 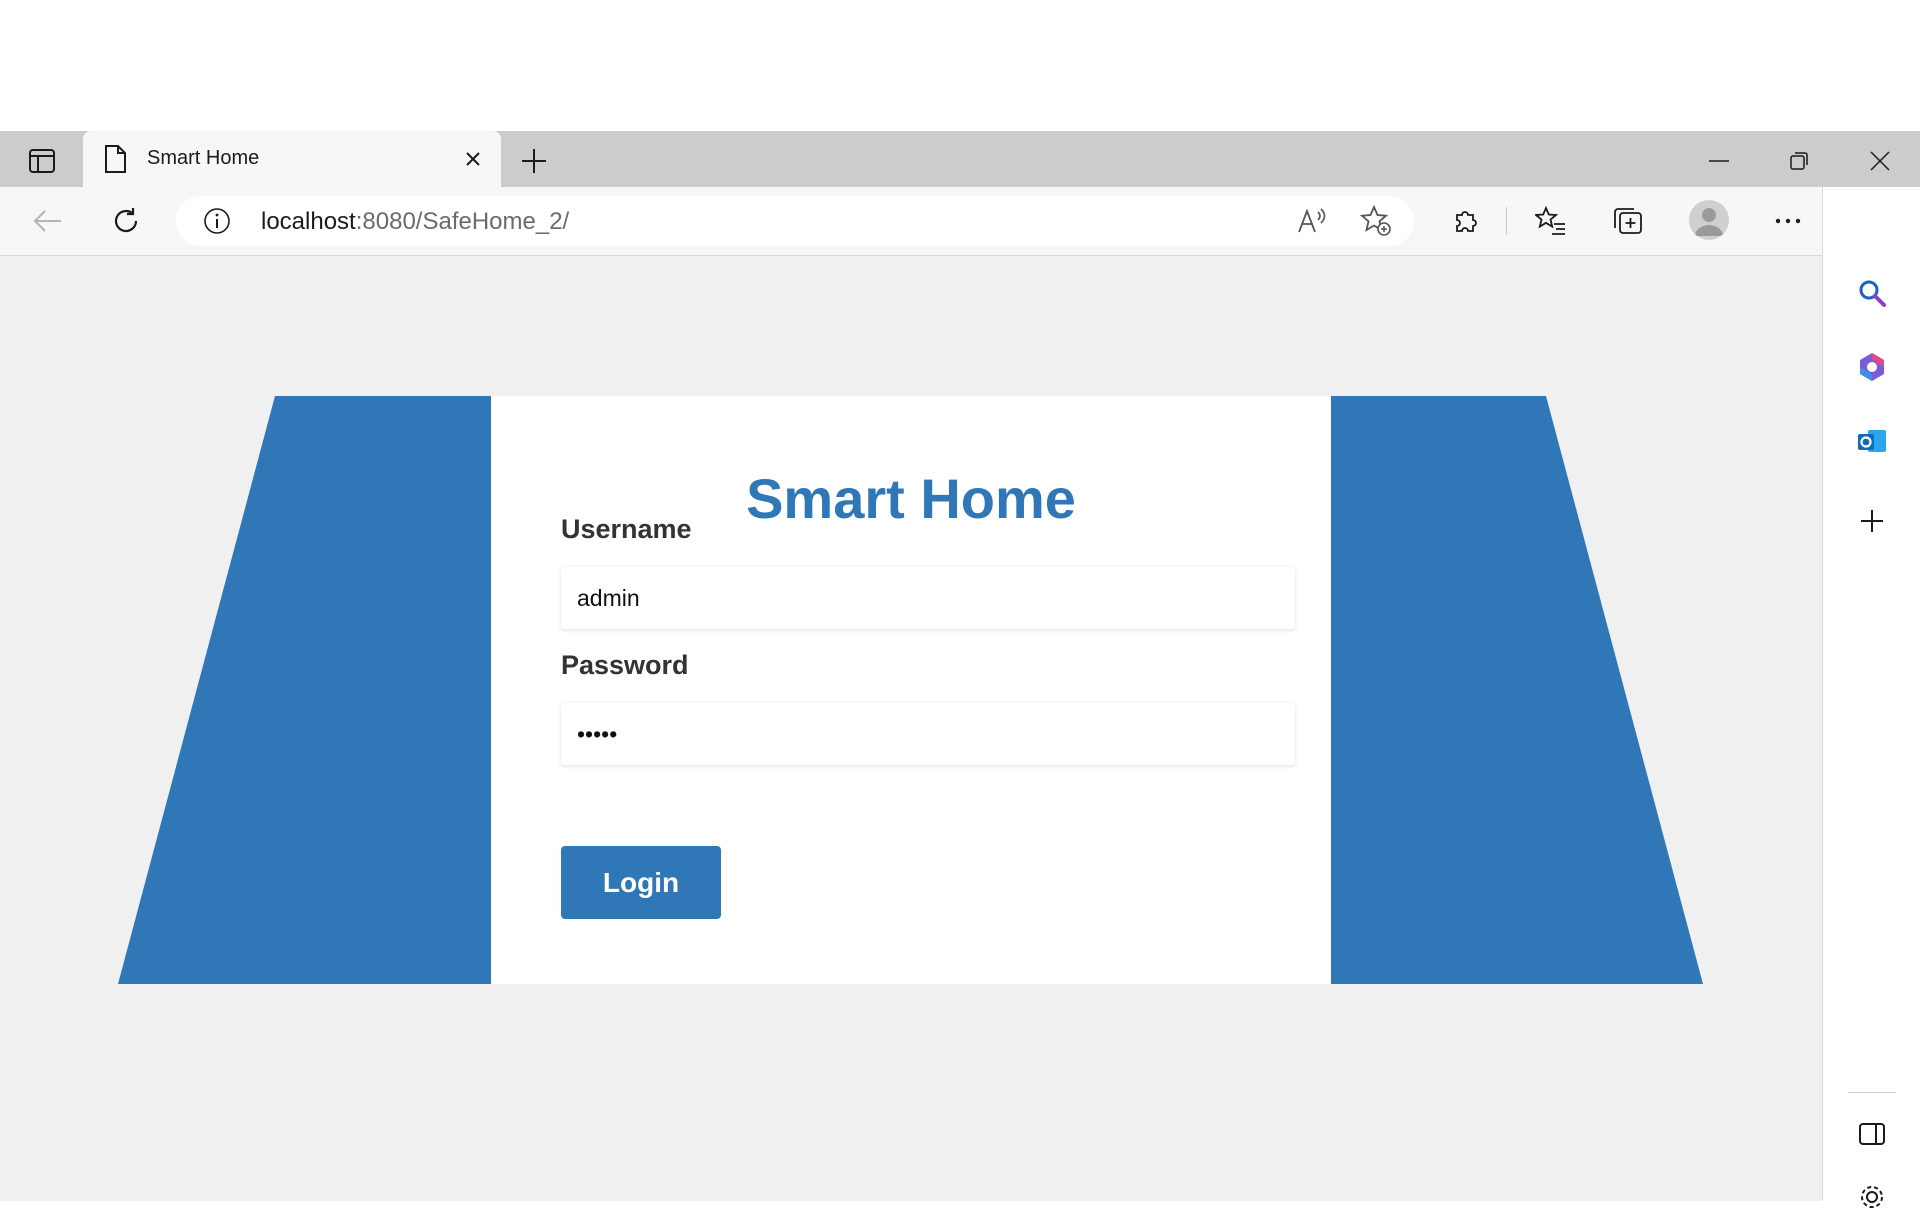 I want to click on settings-more-button, so click(x=1788, y=221).